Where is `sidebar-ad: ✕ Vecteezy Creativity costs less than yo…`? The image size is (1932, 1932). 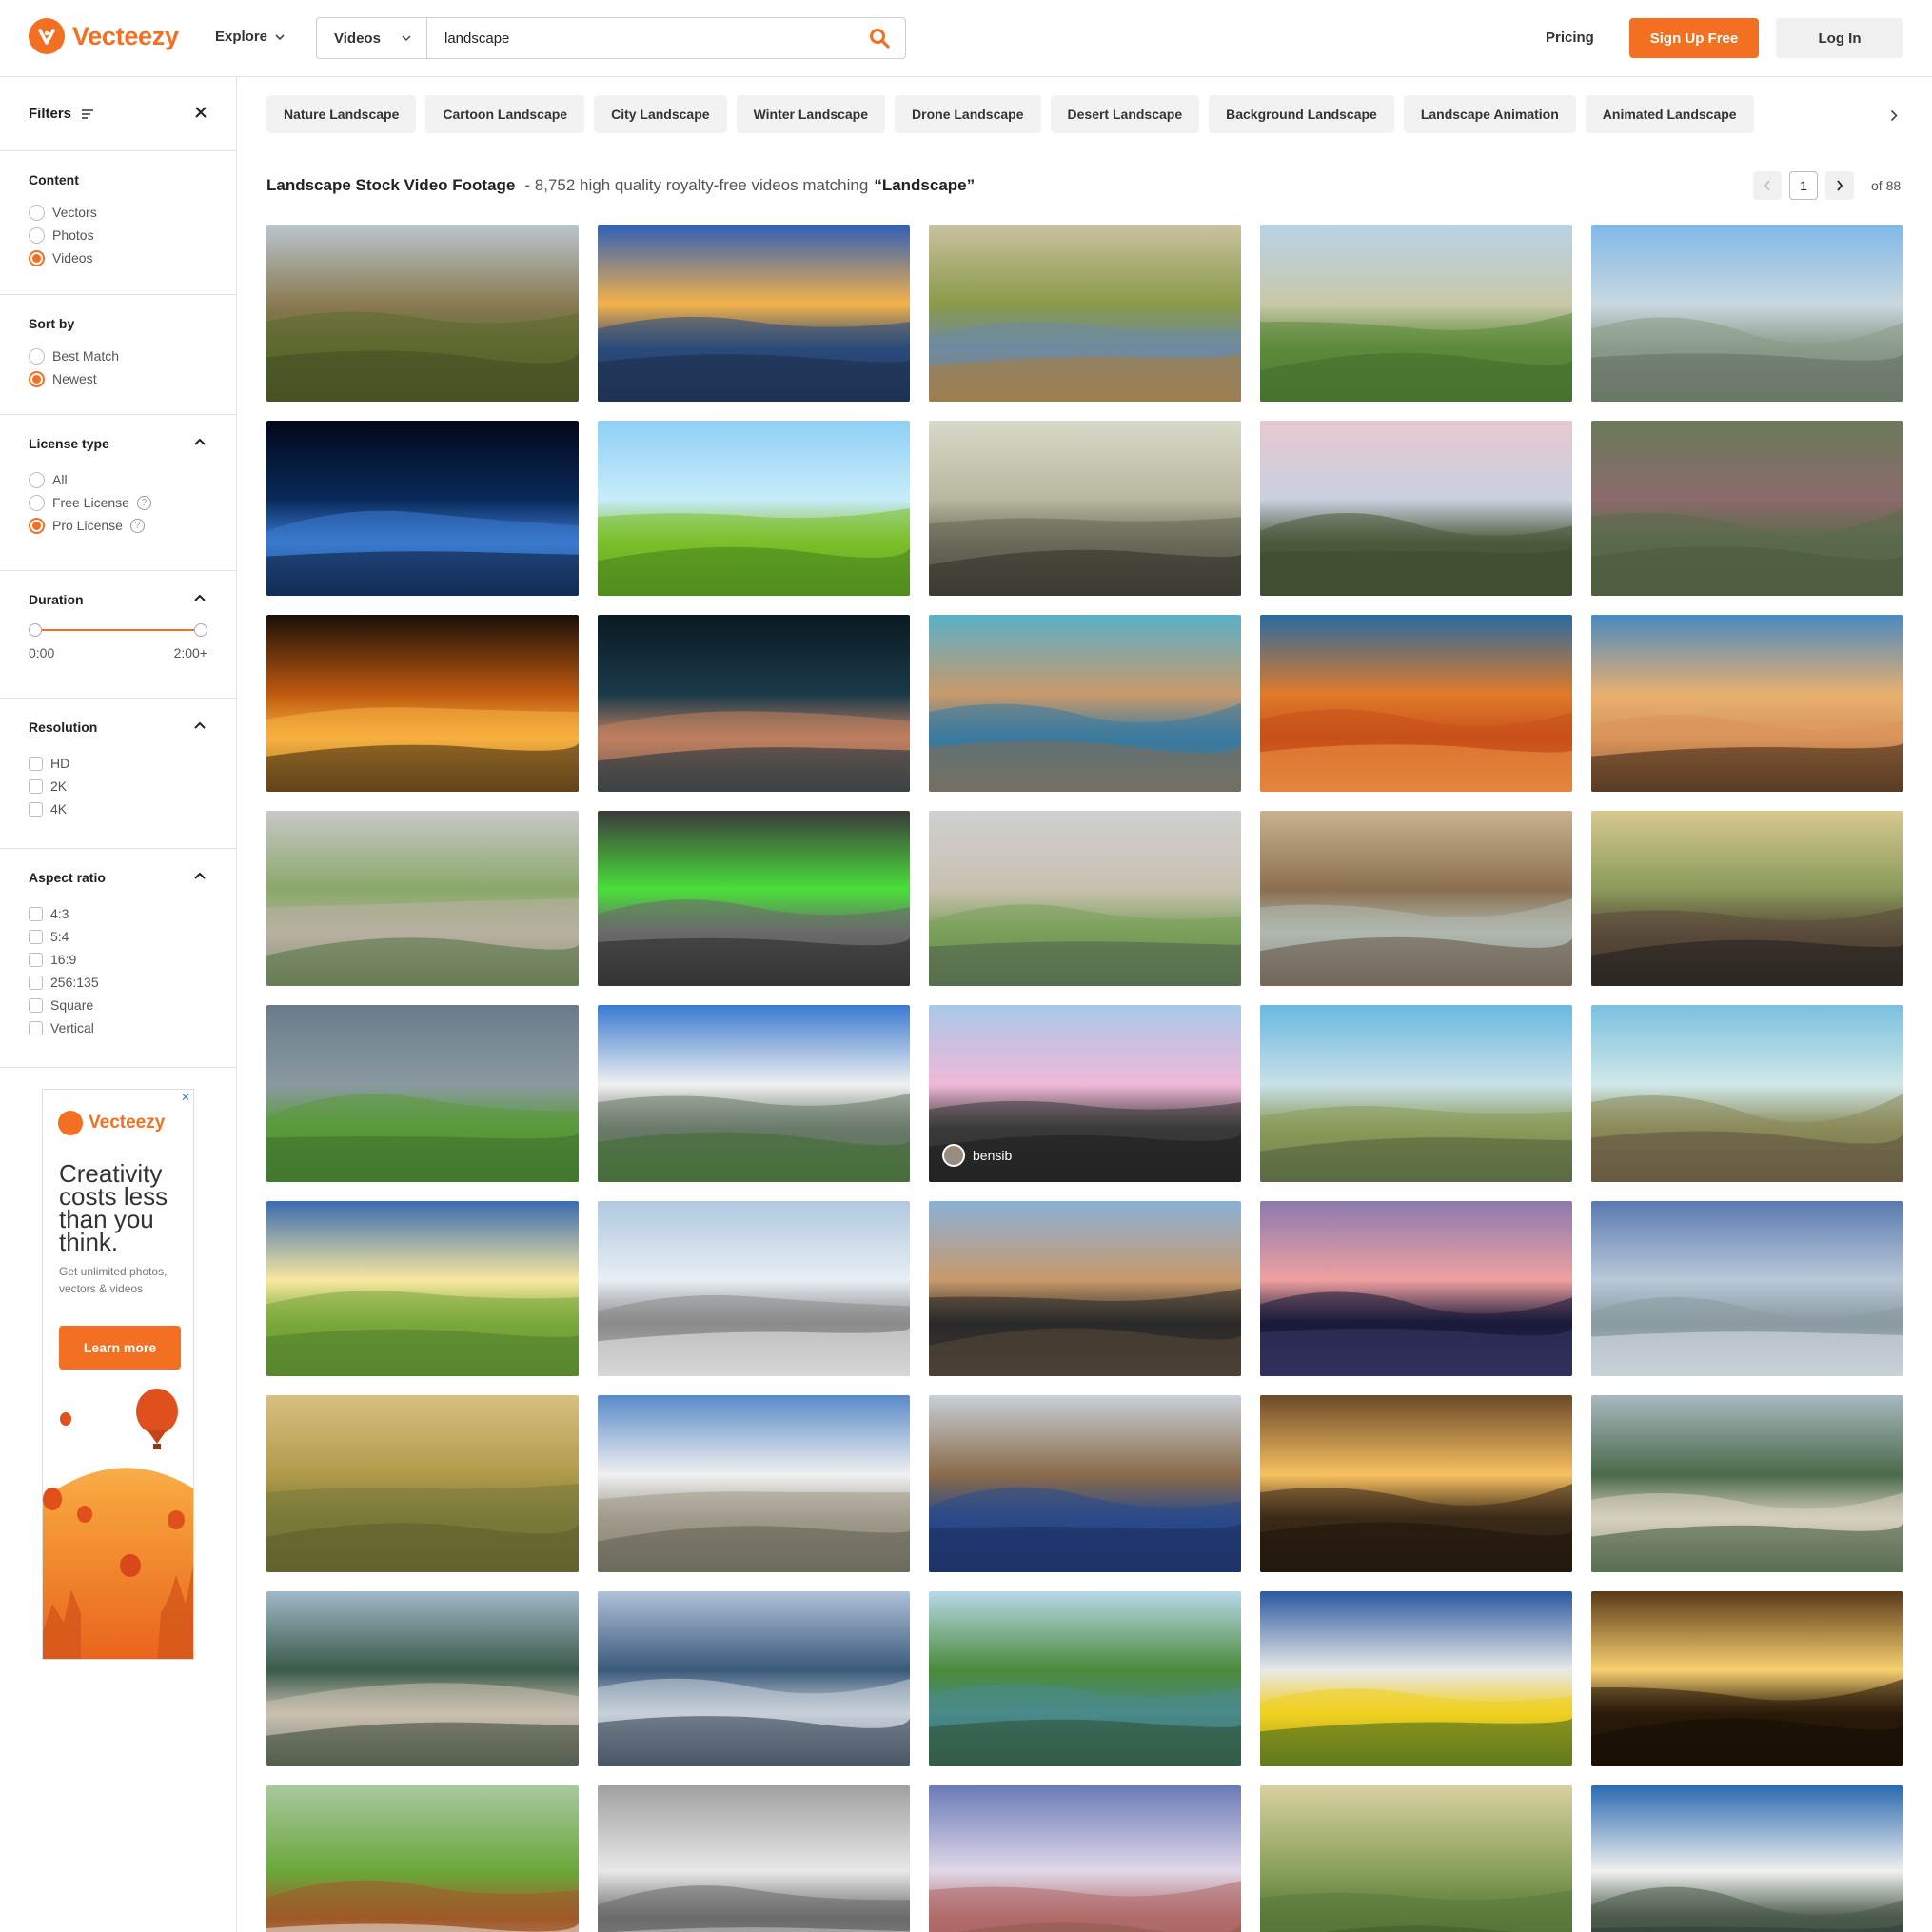 sidebar-ad: ✕ Vecteezy Creativity costs less than yo… is located at coordinates (118, 1375).